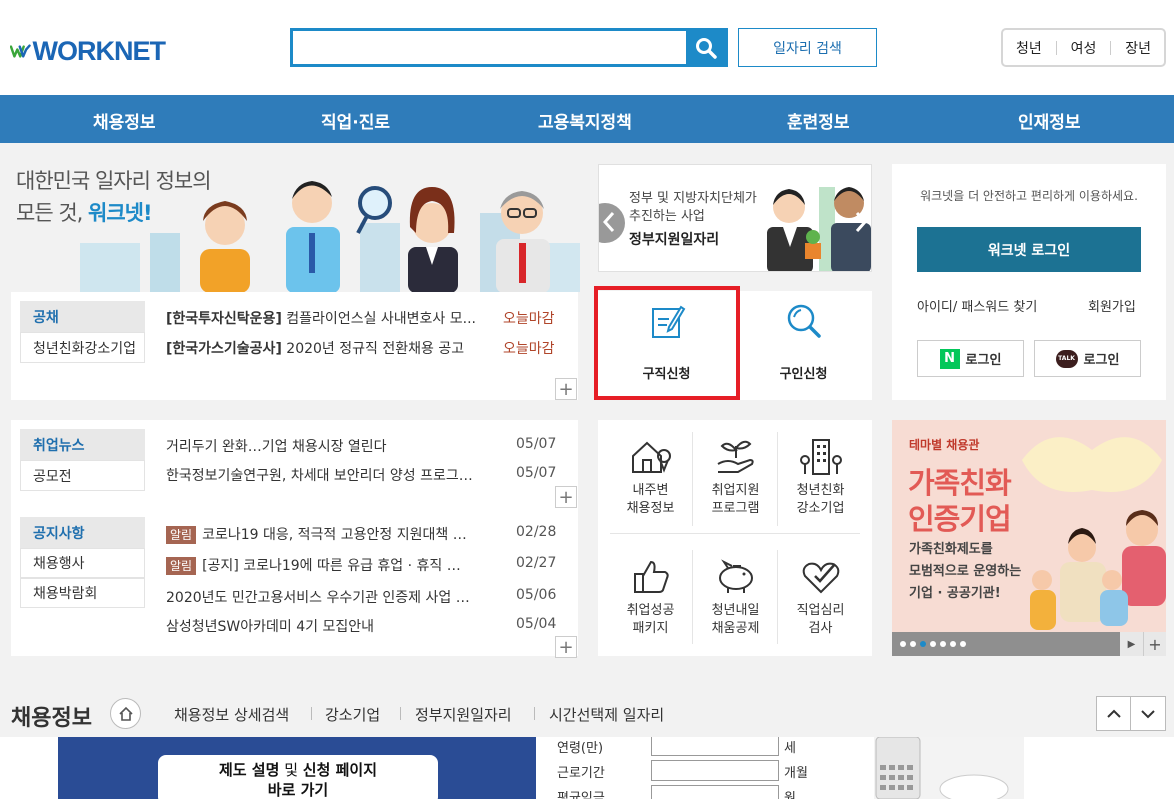 This screenshot has height=799, width=1174. Describe the element at coordinates (536, 563) in the screenshot. I see `item-date: 02/27` at that location.